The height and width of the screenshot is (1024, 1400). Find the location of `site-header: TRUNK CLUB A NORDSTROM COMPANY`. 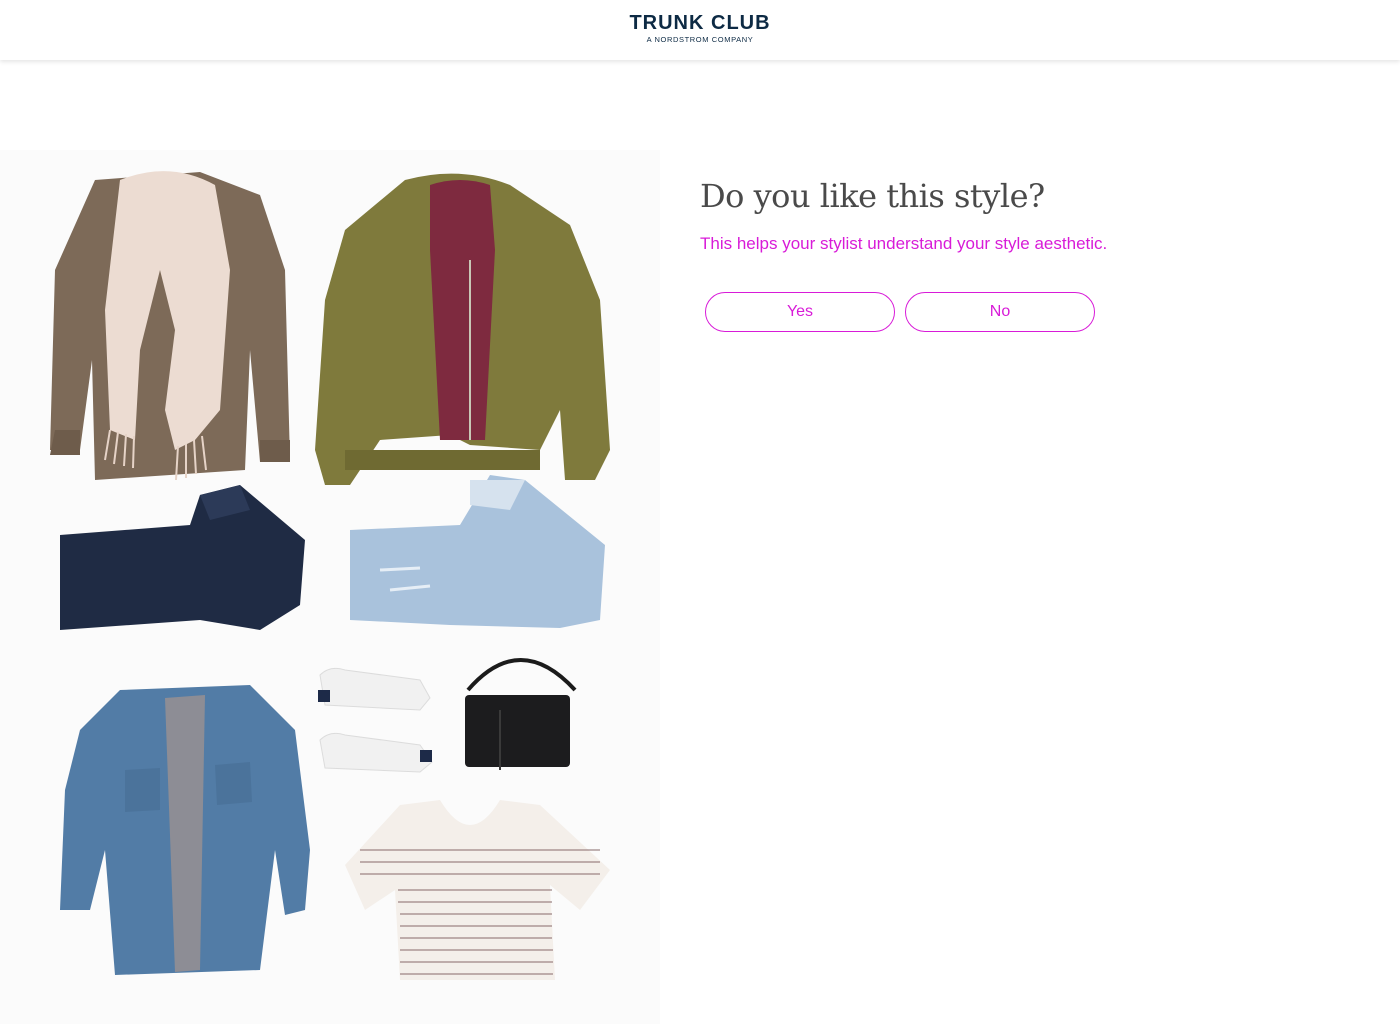

site-header: TRUNK CLUB A NORDSTROM COMPANY is located at coordinates (700, 30).